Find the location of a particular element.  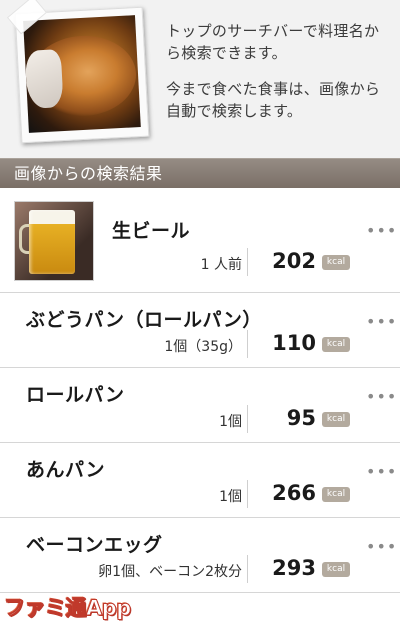

last-meal-photo is located at coordinates (82, 75).